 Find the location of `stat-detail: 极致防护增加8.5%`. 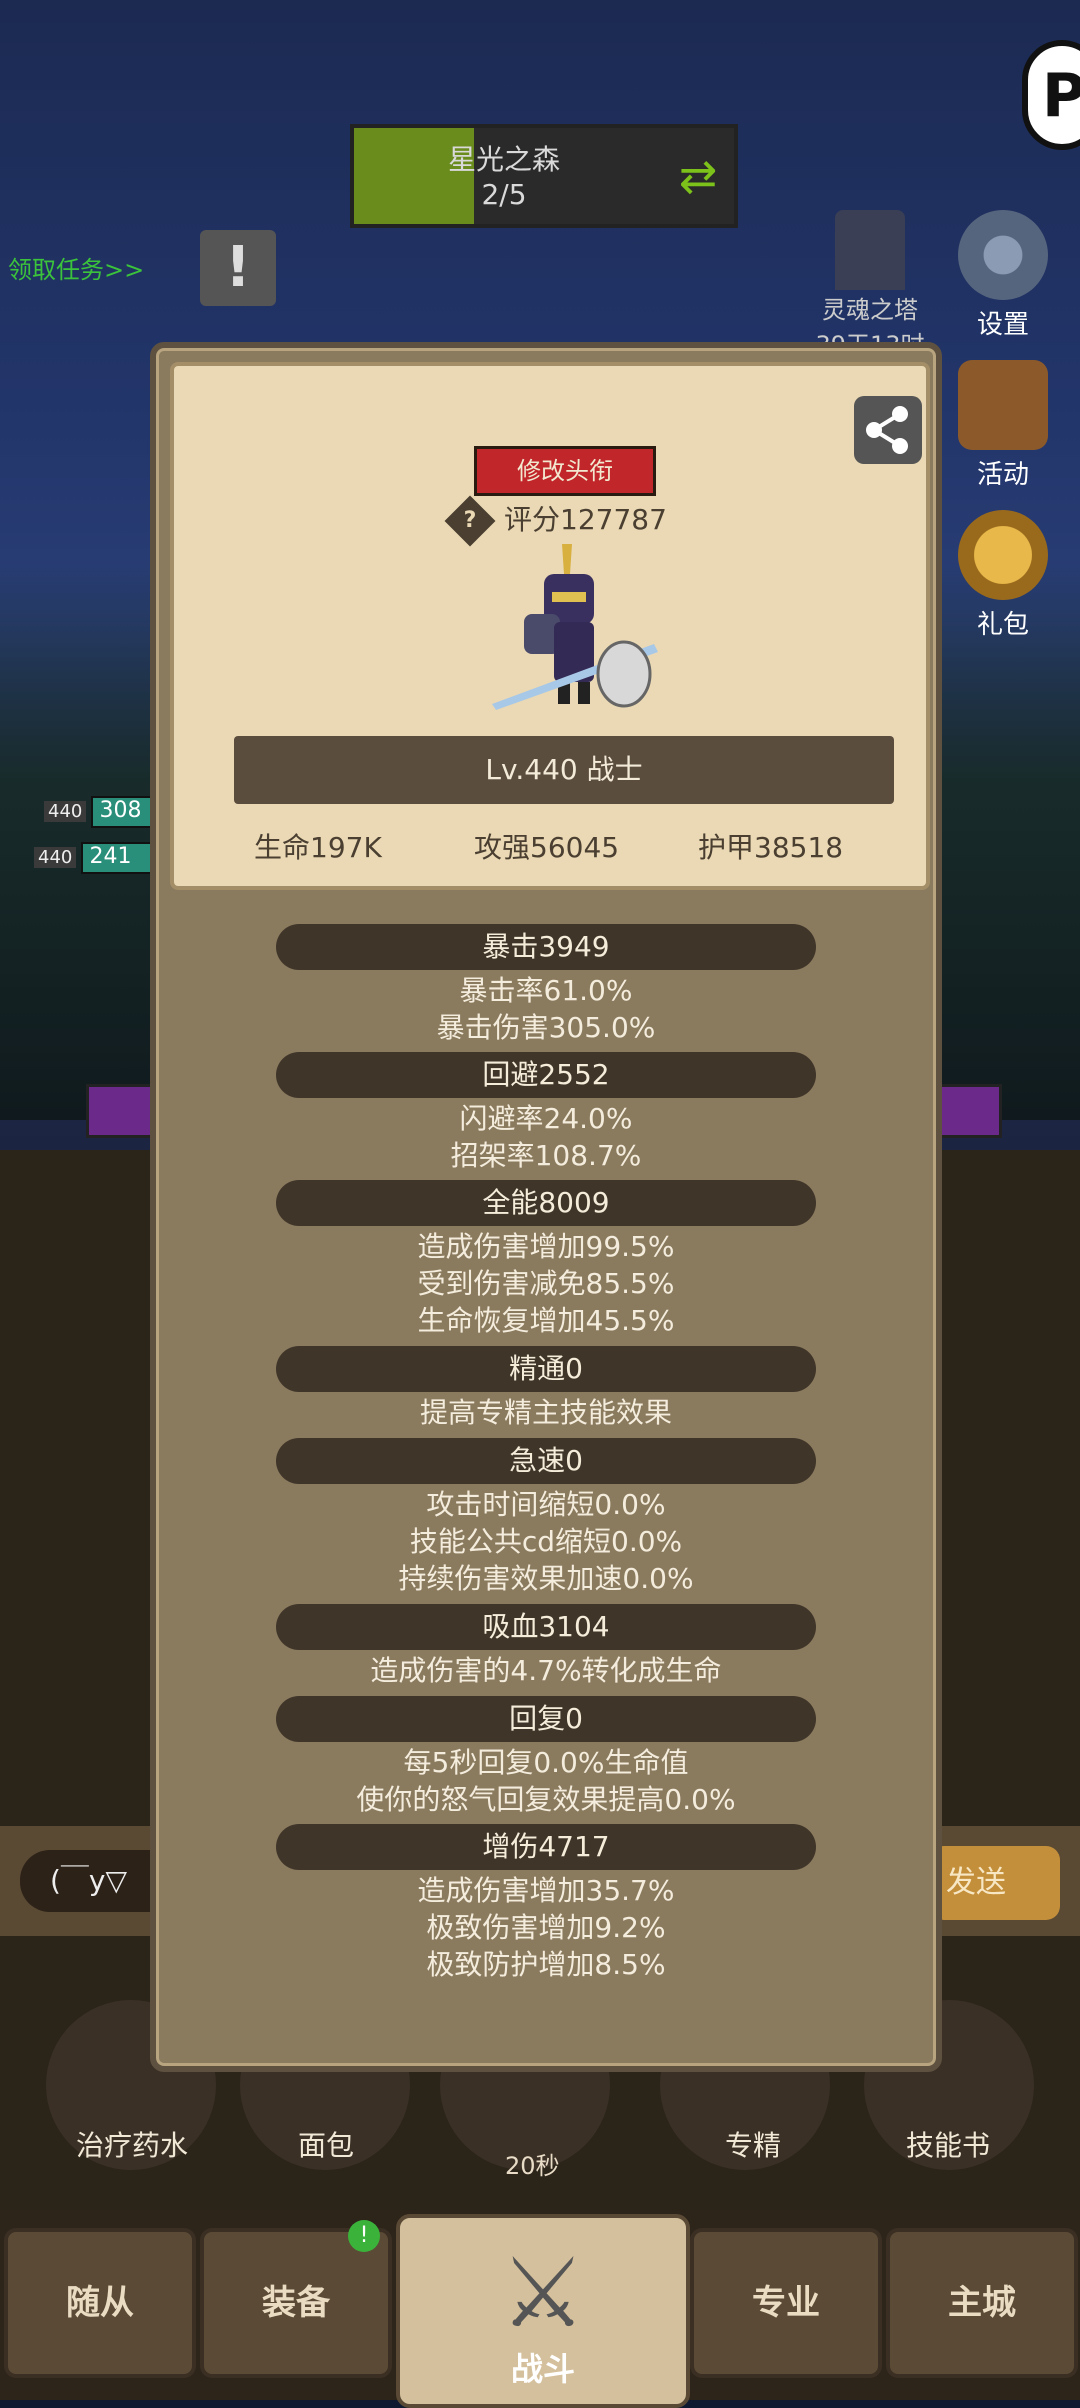

stat-detail: 极致防护增加8.5% is located at coordinates (546, 1964).